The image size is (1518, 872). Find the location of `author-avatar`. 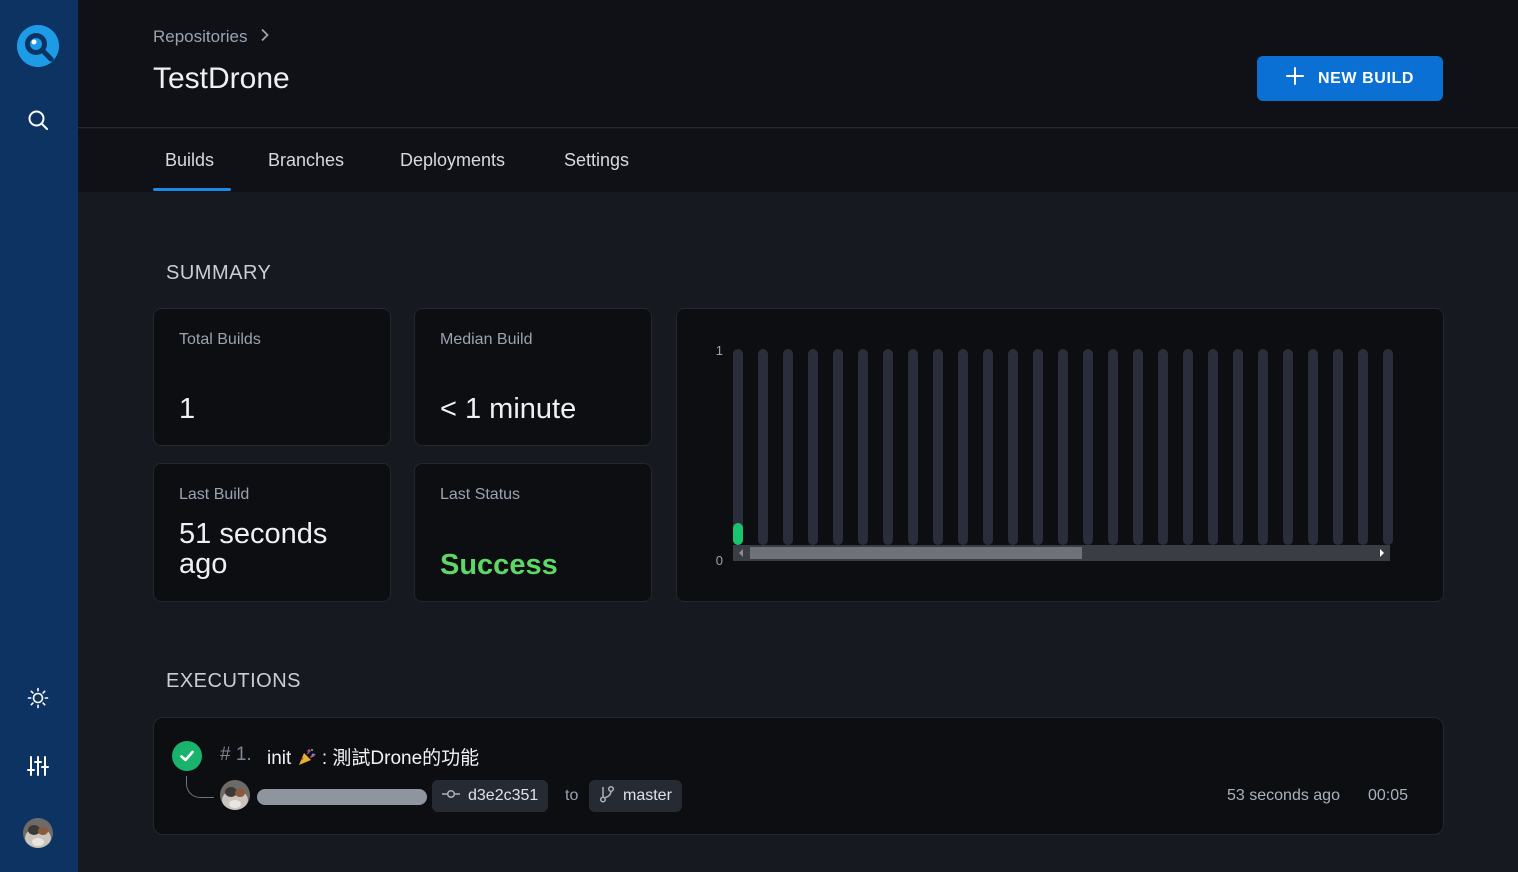

author-avatar is located at coordinates (235, 795).